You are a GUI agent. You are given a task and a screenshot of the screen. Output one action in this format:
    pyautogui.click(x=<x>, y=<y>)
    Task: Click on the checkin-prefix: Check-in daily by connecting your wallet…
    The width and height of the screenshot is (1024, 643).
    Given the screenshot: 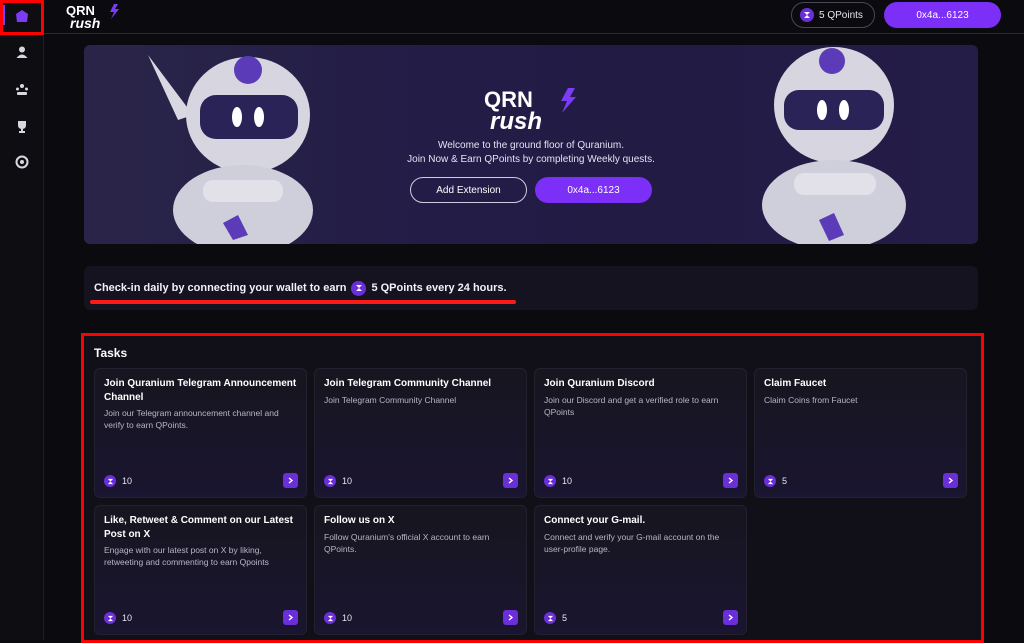 What is the action you would take?
    pyautogui.click(x=220, y=288)
    